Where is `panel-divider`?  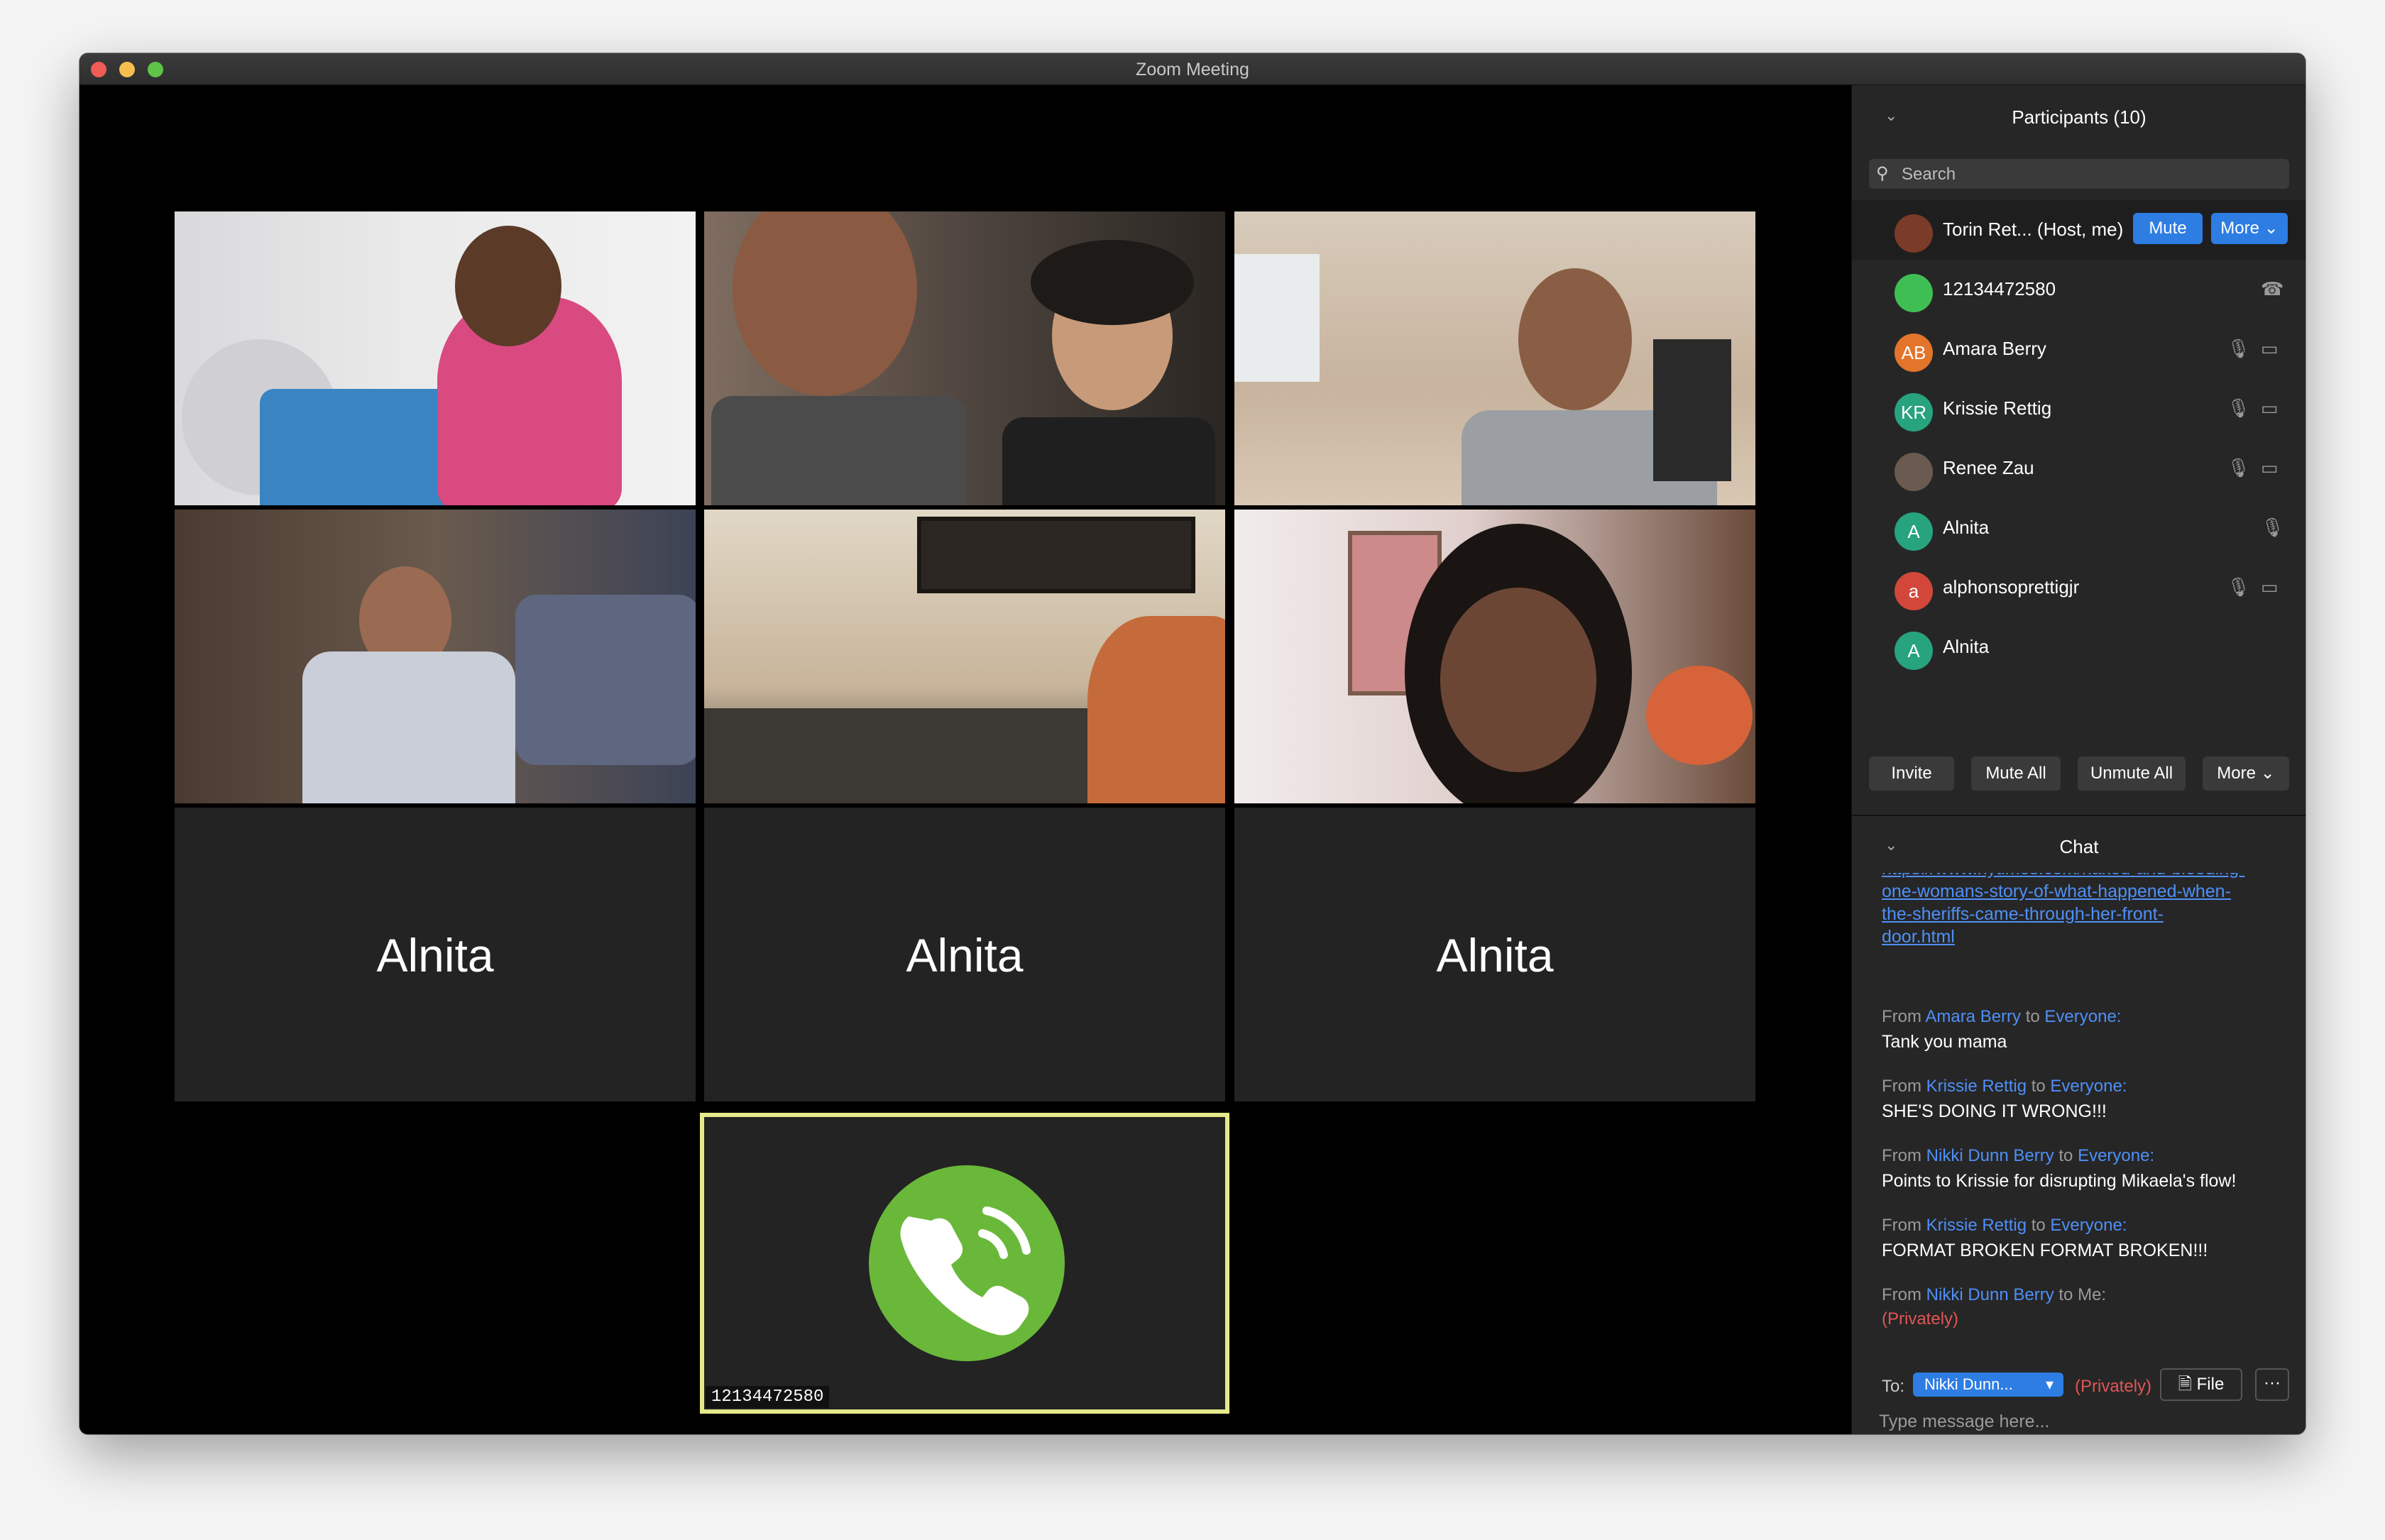
panel-divider is located at coordinates (2079, 816).